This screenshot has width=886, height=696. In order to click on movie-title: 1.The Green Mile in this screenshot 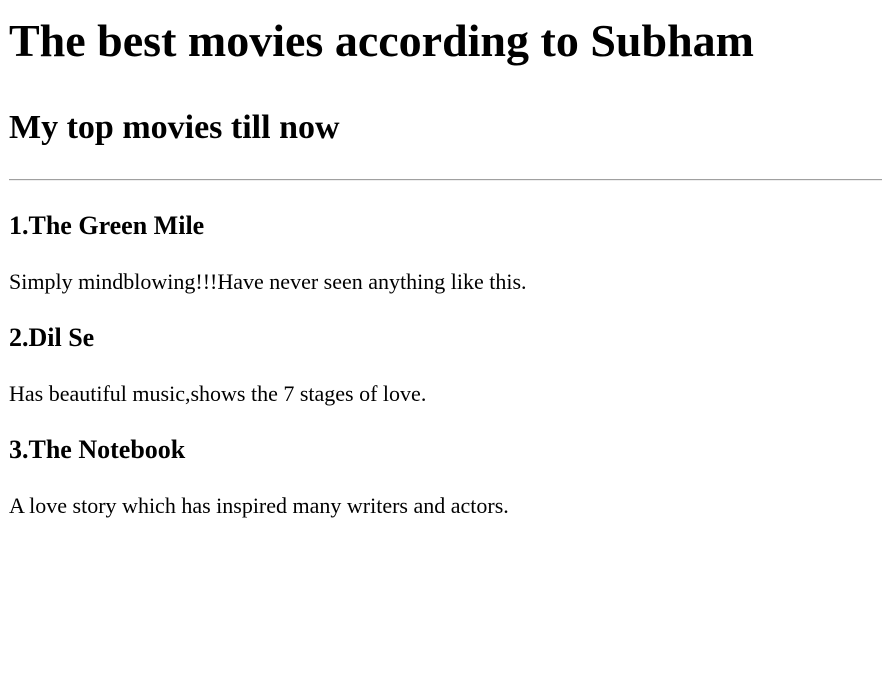, I will do `click(107, 225)`.